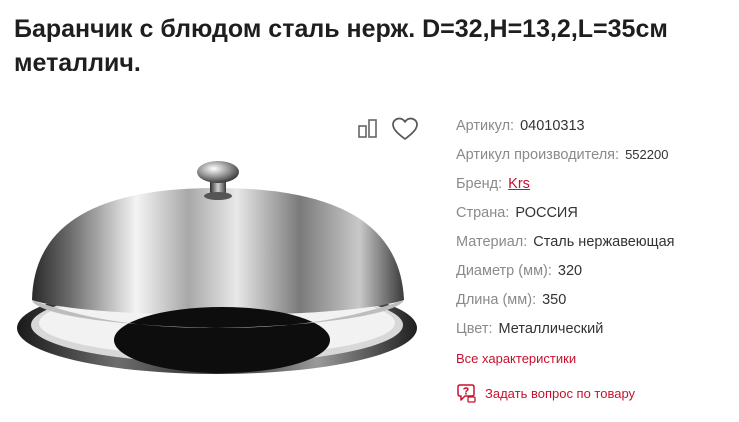 The image size is (739, 422). I want to click on product-actions, so click(387, 129).